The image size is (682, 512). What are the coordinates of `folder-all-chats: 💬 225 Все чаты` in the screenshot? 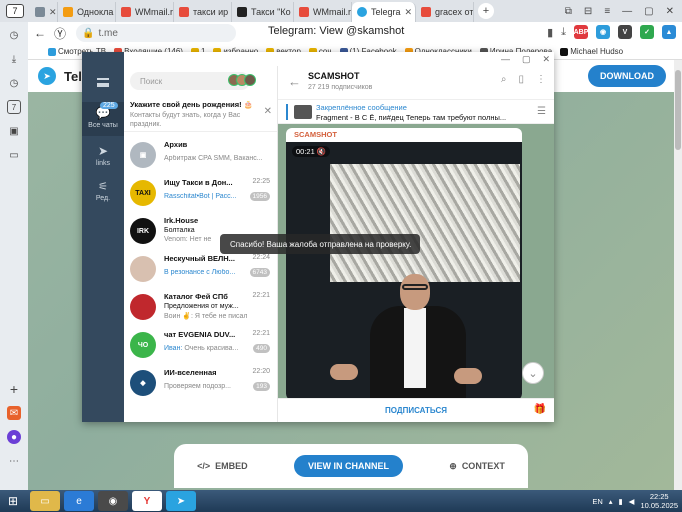 It's located at (103, 119).